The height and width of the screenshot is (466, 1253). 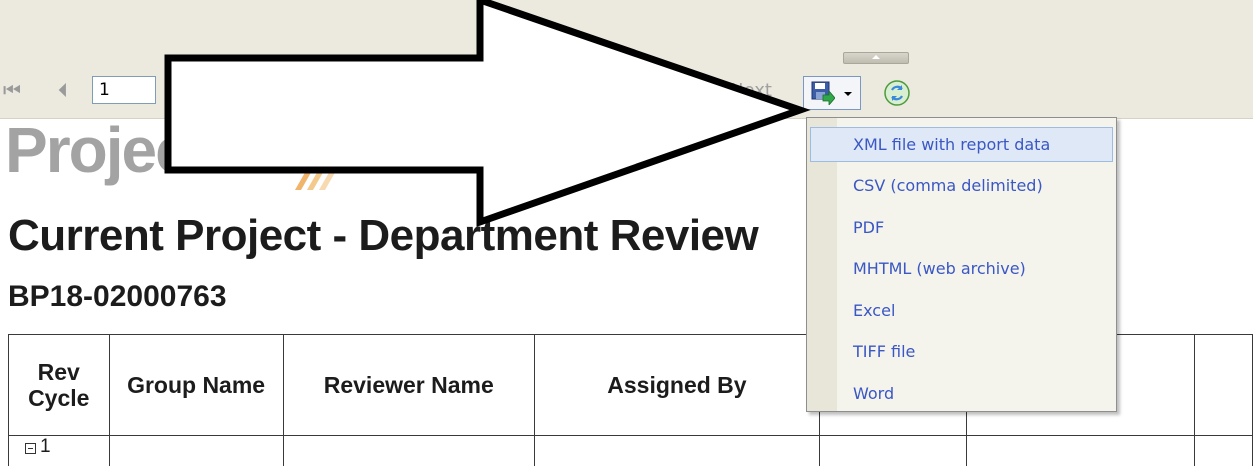 I want to click on menu-item-word: Word, so click(x=961, y=393).